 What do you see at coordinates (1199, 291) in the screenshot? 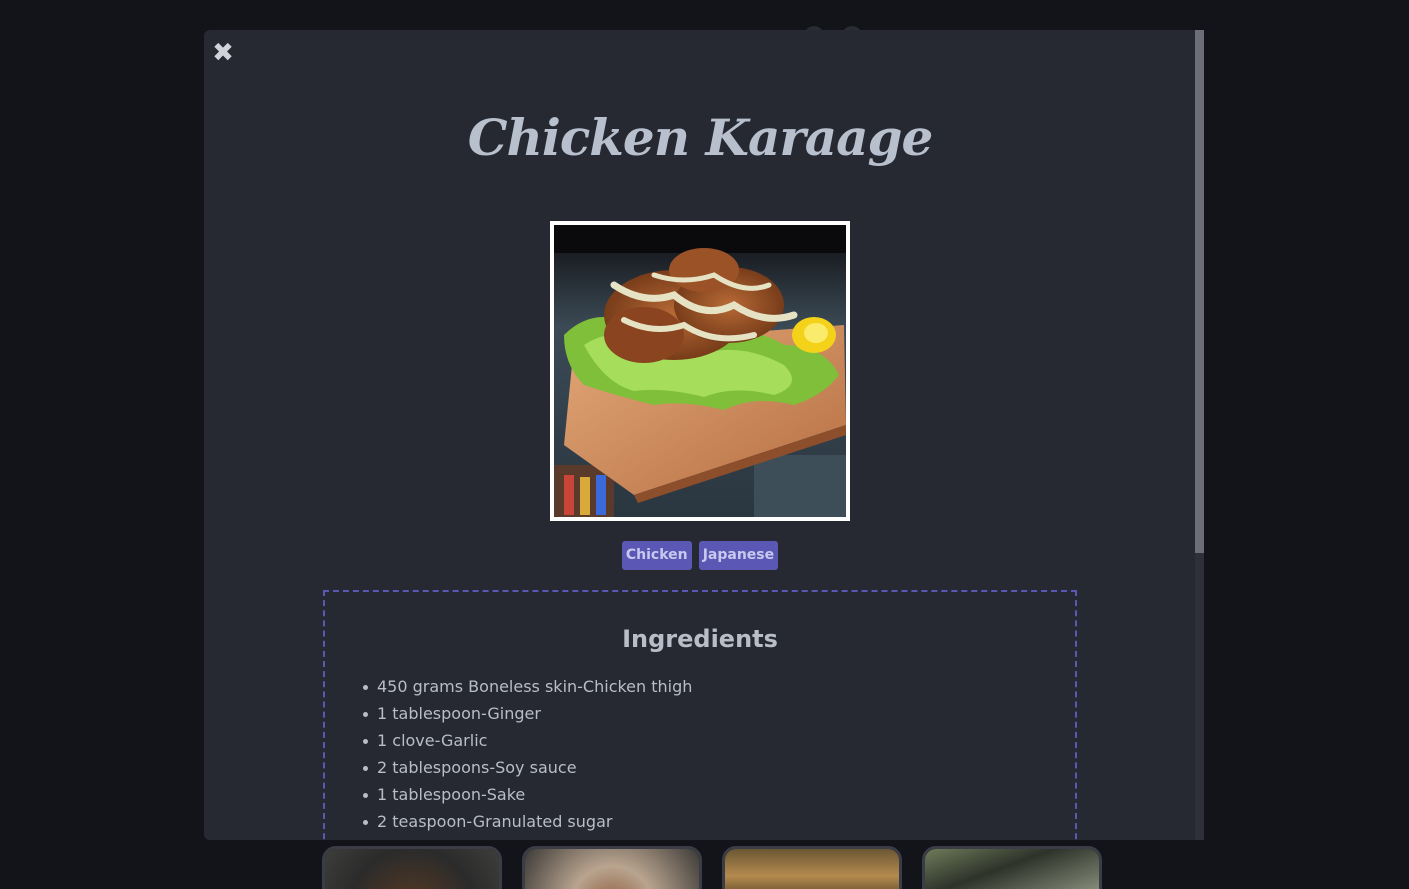
I see `modal-scrollbar-thumb` at bounding box center [1199, 291].